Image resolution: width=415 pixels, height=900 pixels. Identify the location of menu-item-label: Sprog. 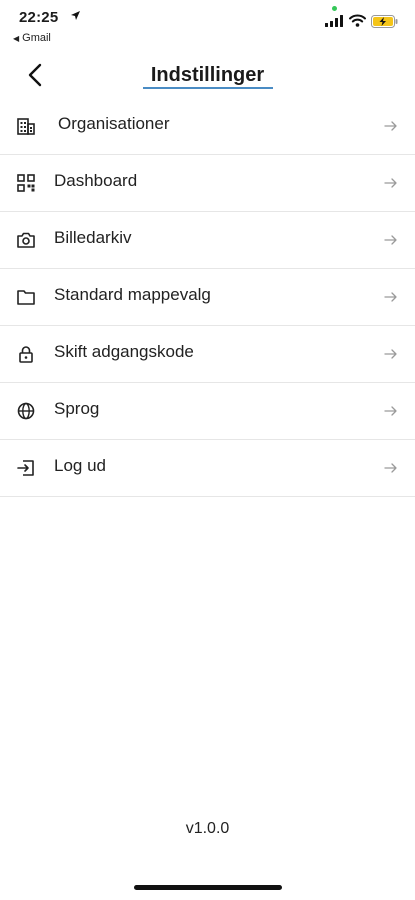
(77, 408).